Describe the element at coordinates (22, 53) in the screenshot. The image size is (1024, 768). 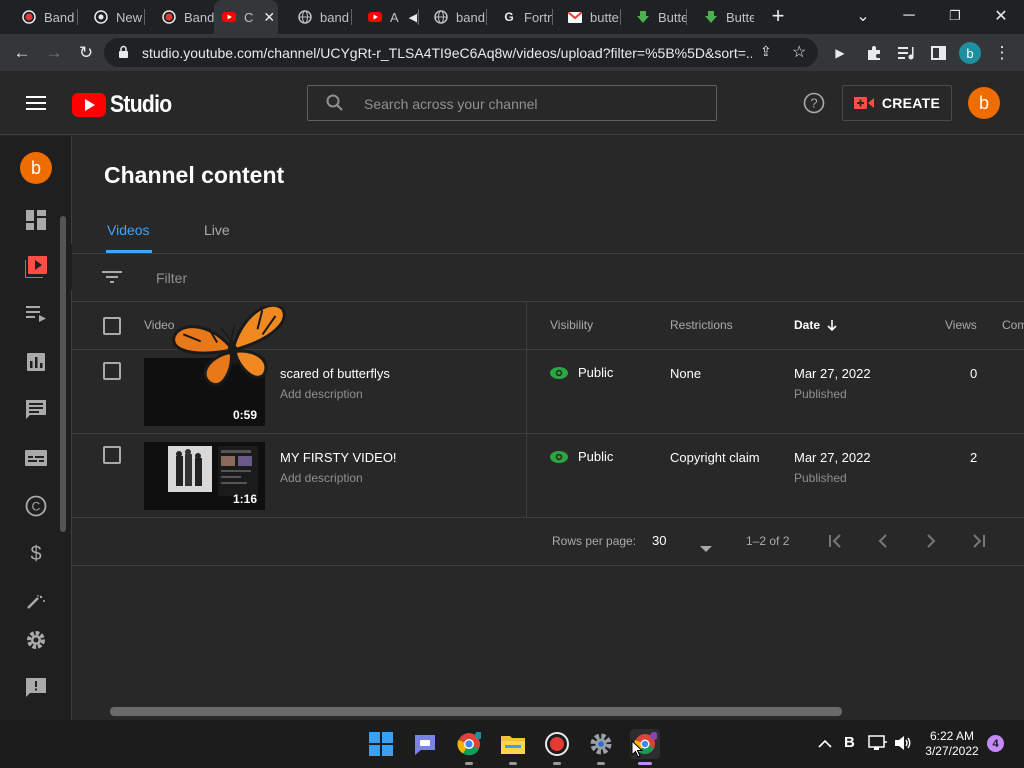
I see `back-arrow-icon: ←` at that location.